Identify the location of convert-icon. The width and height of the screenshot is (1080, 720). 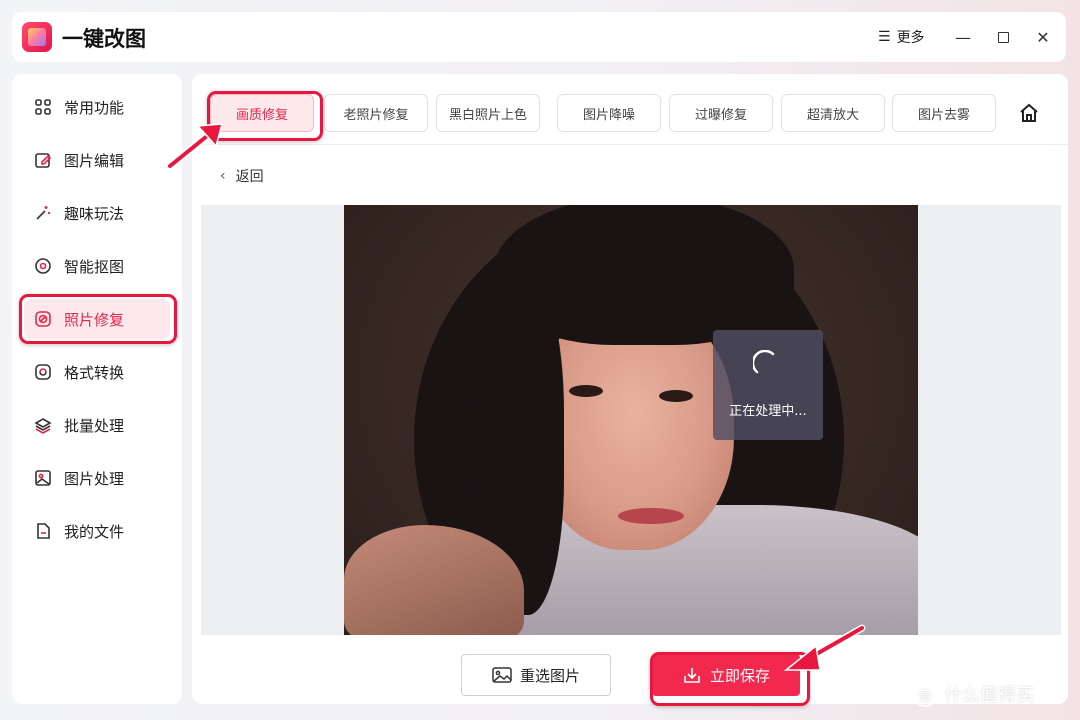
(43, 372).